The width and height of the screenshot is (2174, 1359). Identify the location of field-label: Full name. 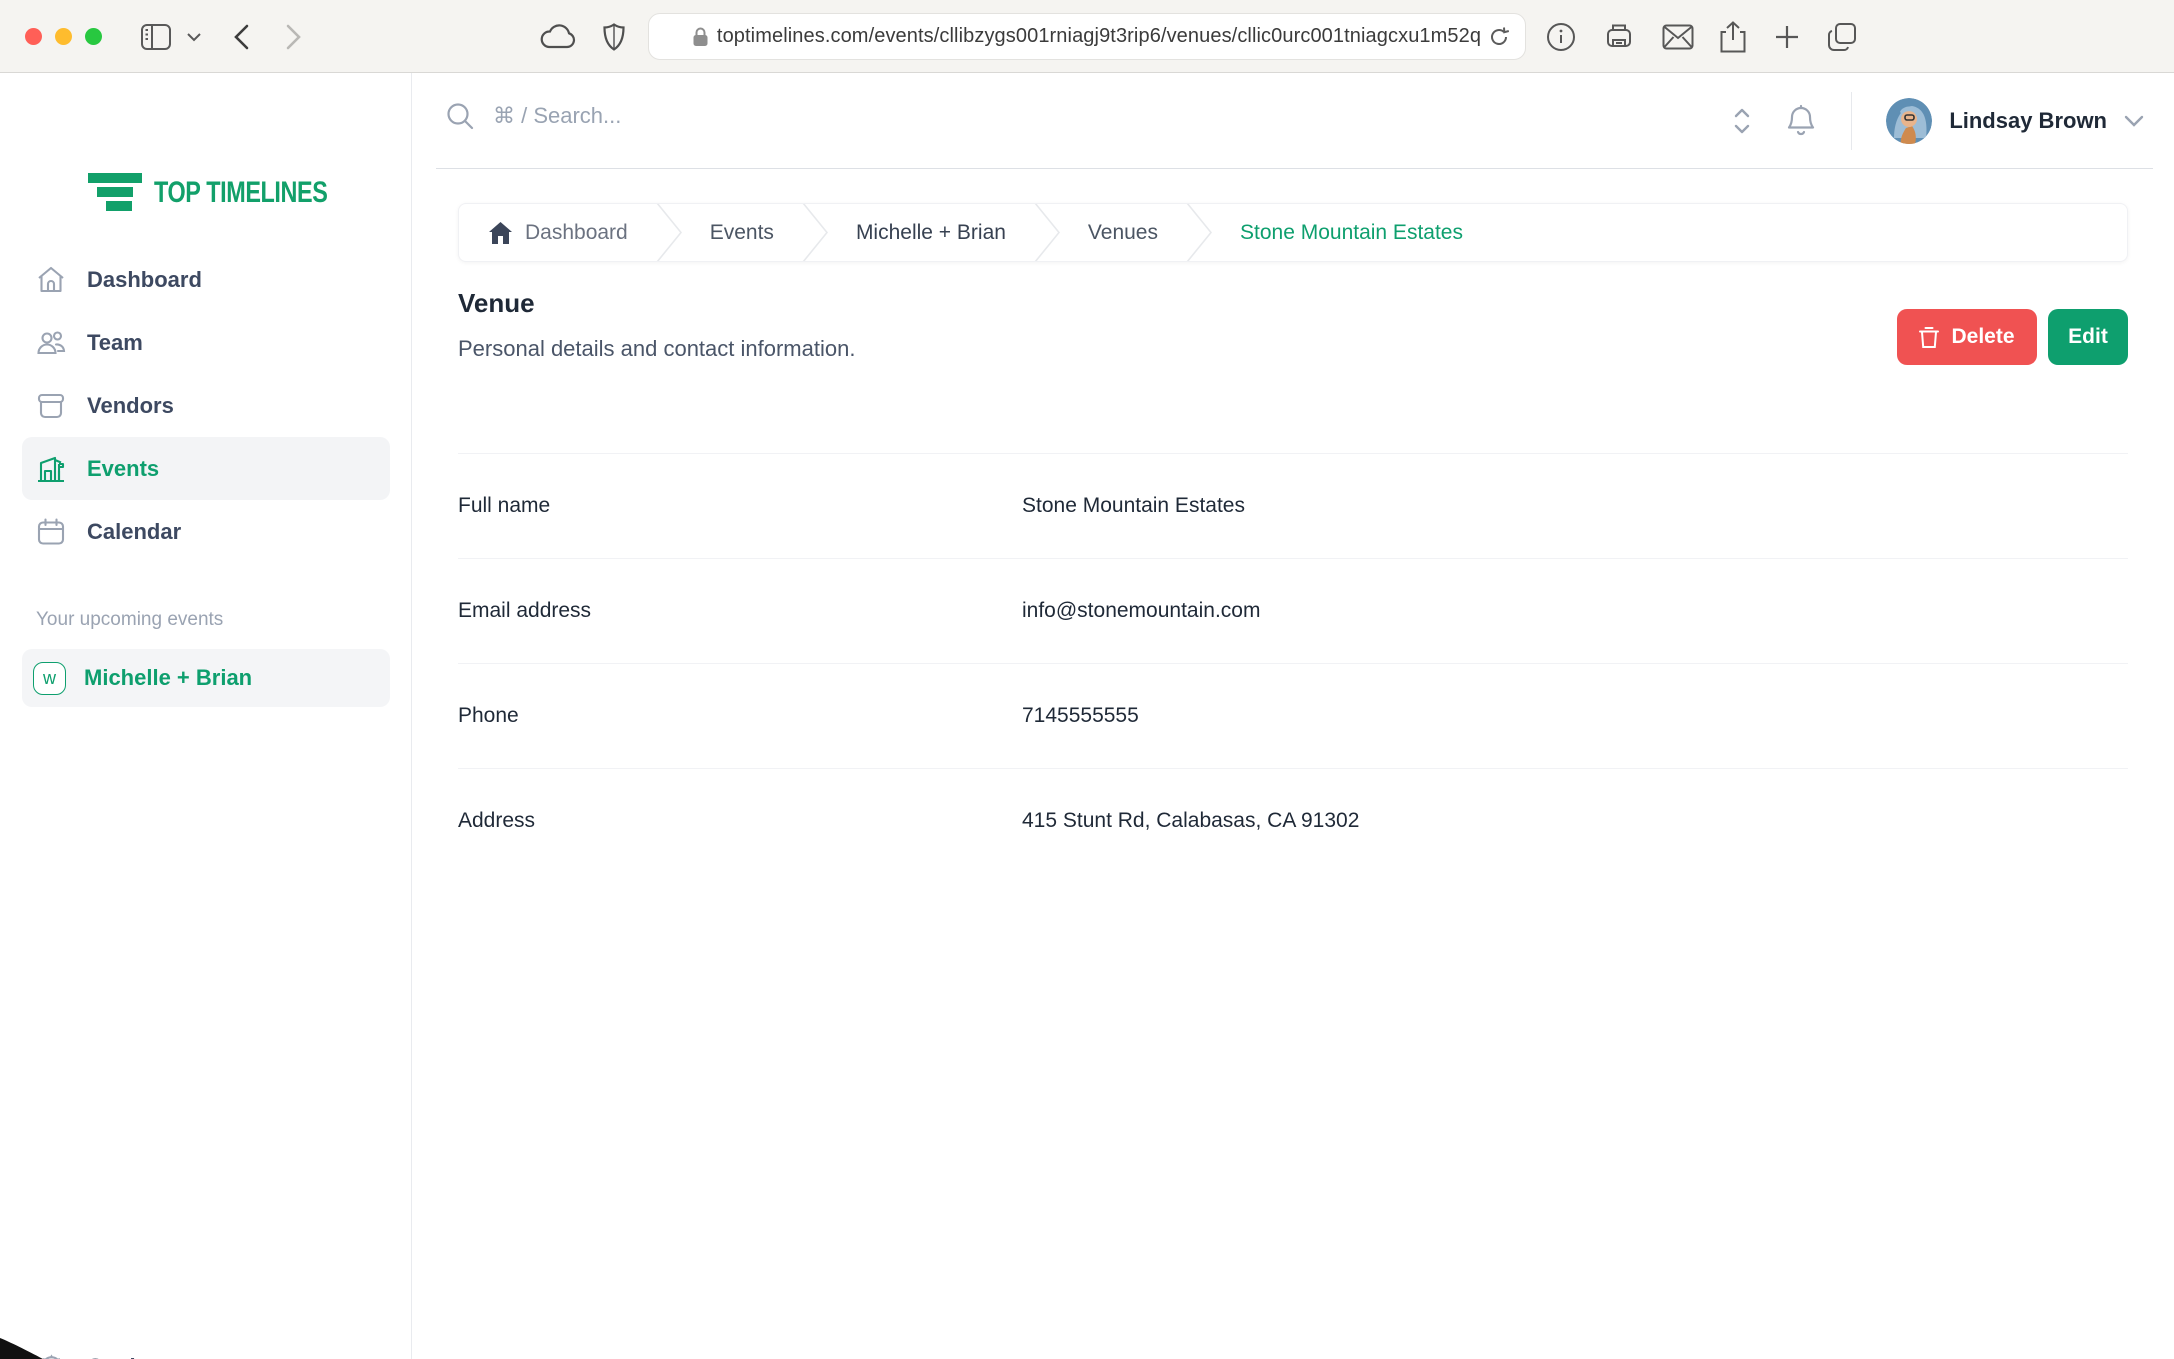
(504, 505).